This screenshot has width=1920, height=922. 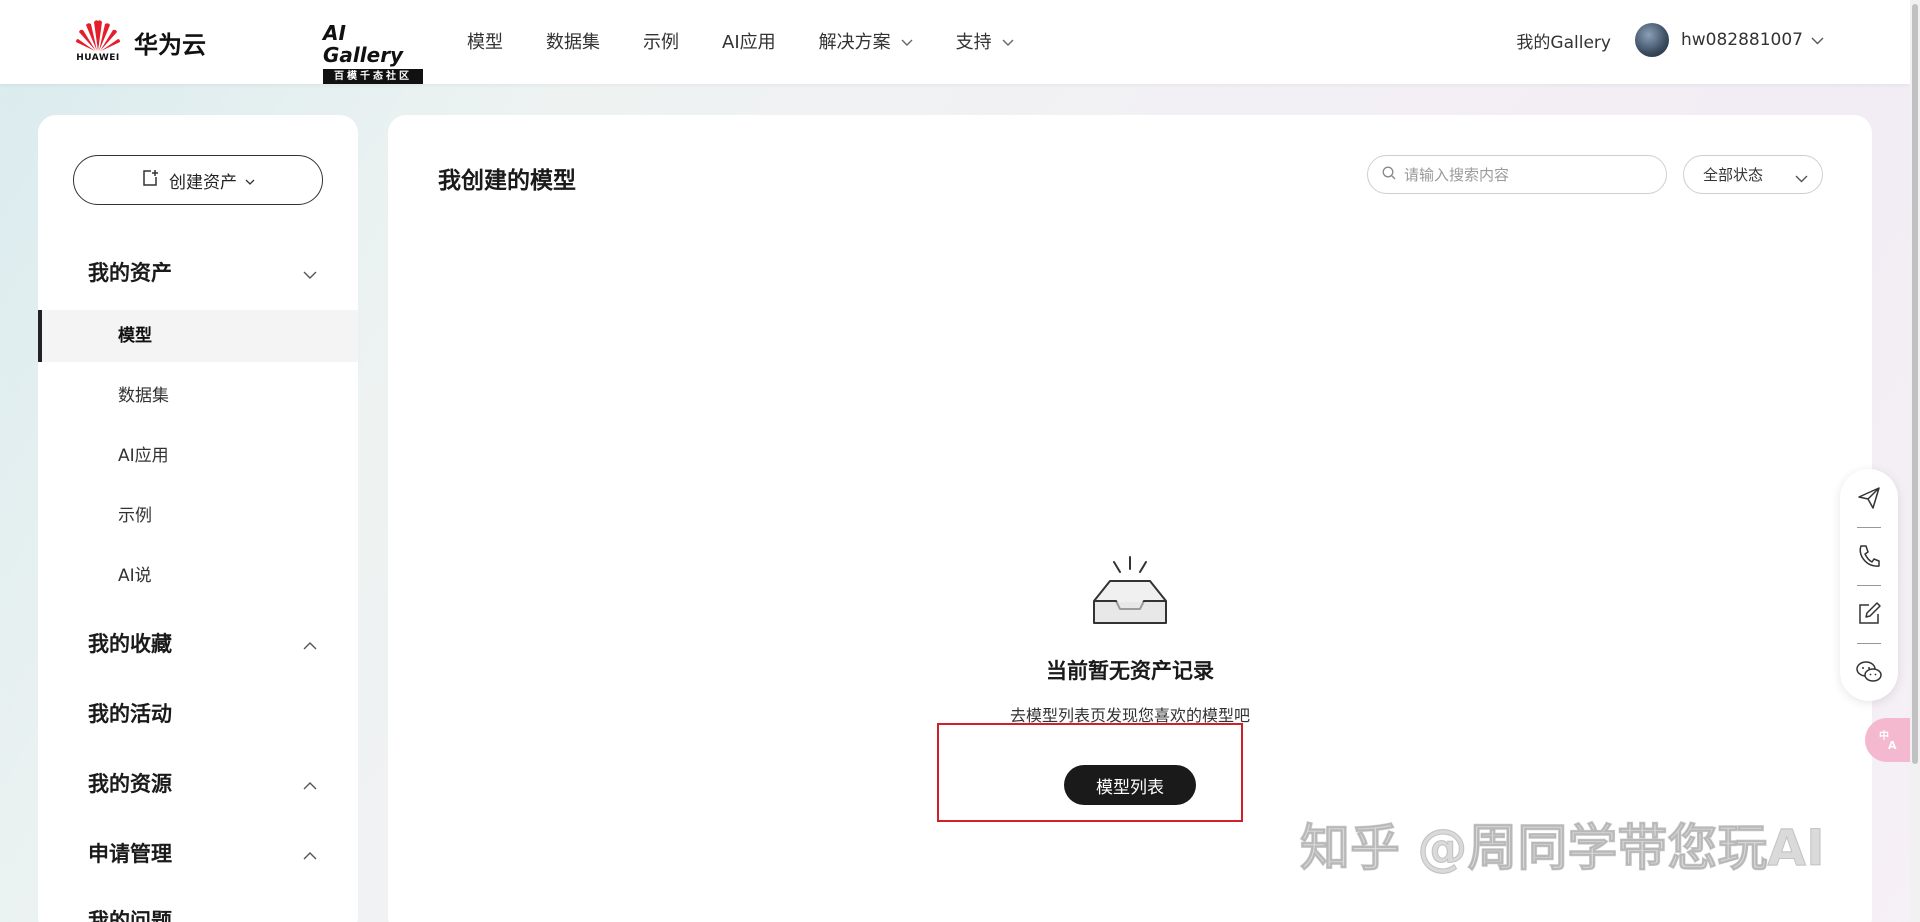 I want to click on sidebar-item-label: 模型, so click(x=135, y=336).